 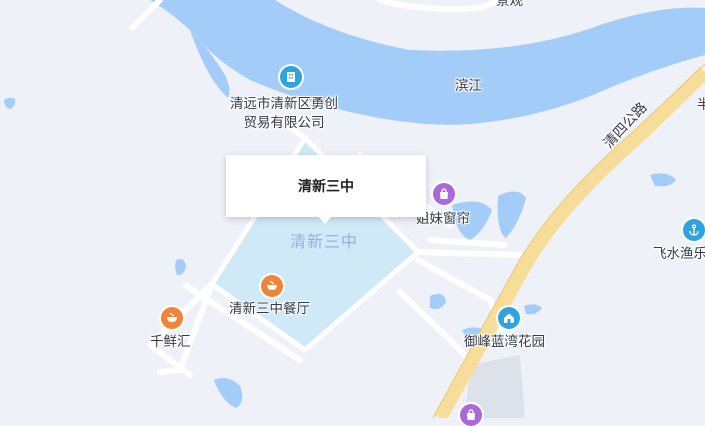 What do you see at coordinates (170, 342) in the screenshot?
I see `poi-label-qianxianhui: 千鲜汇` at bounding box center [170, 342].